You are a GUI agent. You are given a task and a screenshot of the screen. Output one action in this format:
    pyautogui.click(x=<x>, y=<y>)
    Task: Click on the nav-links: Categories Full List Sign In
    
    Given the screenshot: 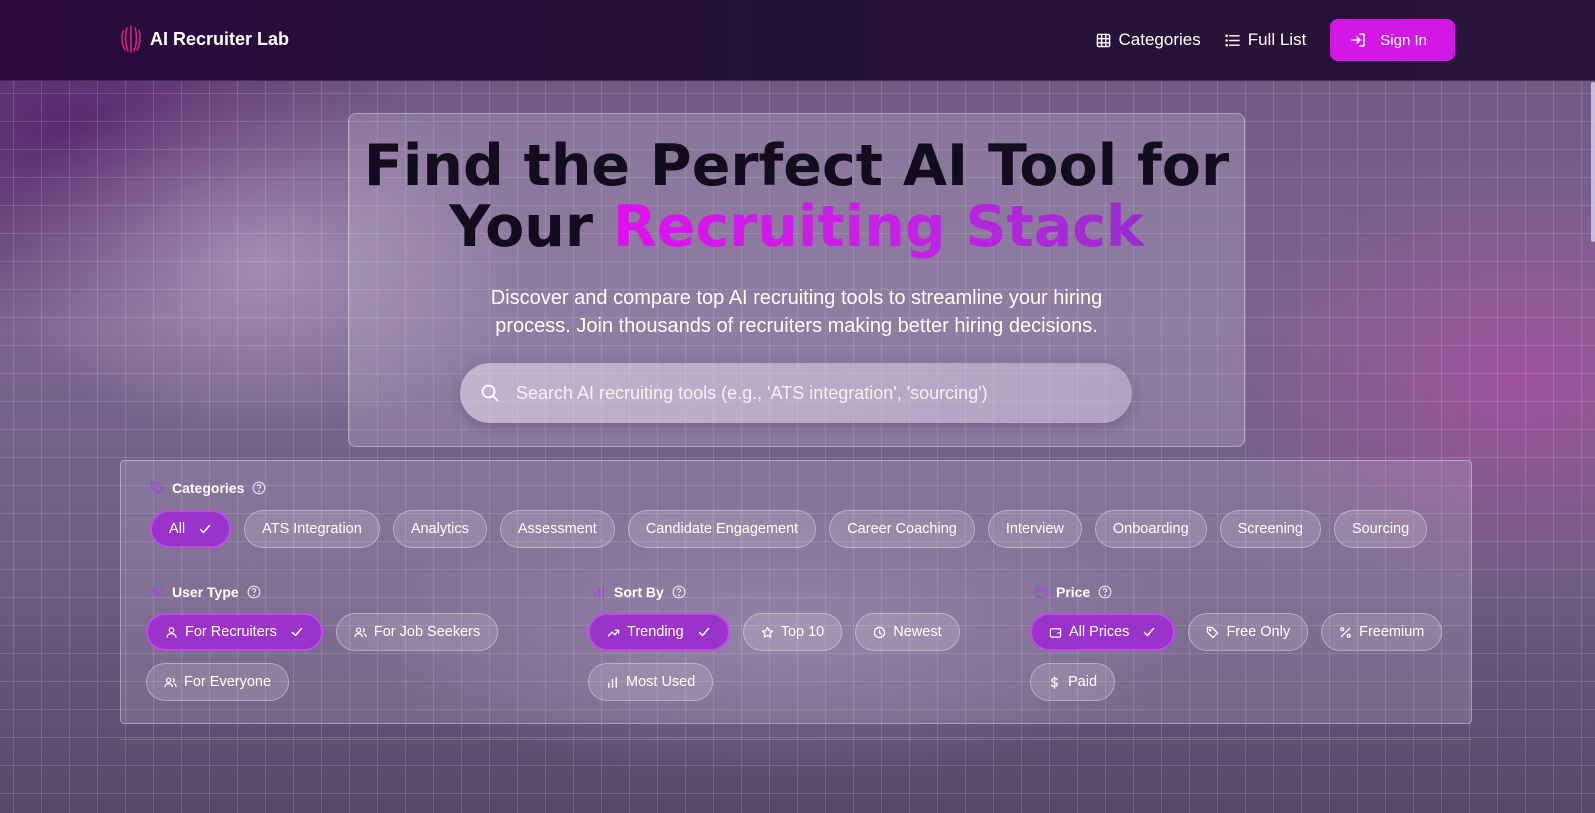 What is the action you would take?
    pyautogui.click(x=1275, y=40)
    